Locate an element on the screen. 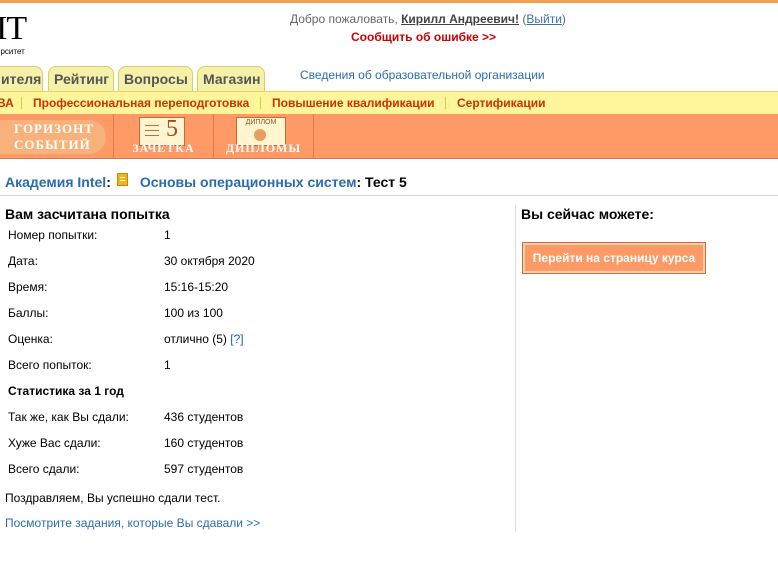  breadcrumb-colon: : is located at coordinates (108, 182).